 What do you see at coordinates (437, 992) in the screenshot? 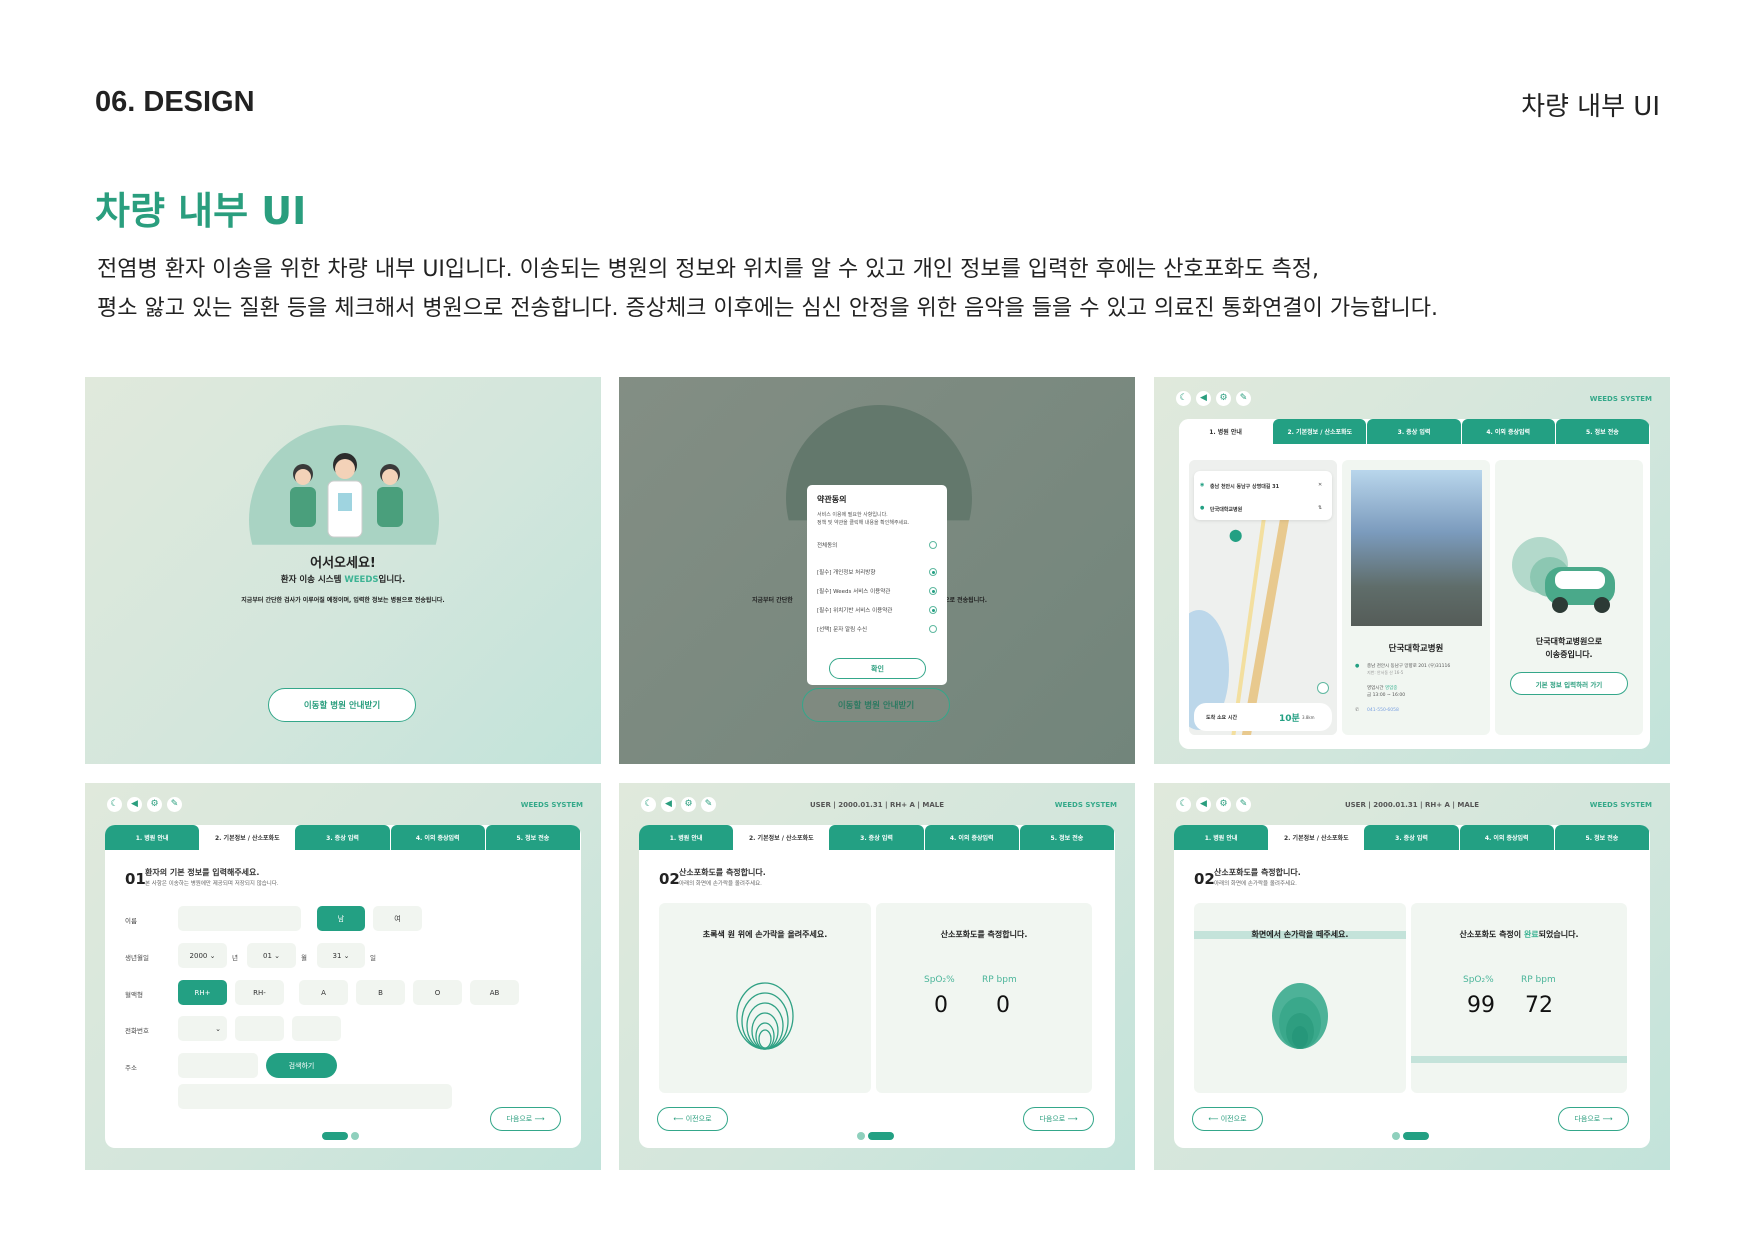
I see `blood-type-o: O` at bounding box center [437, 992].